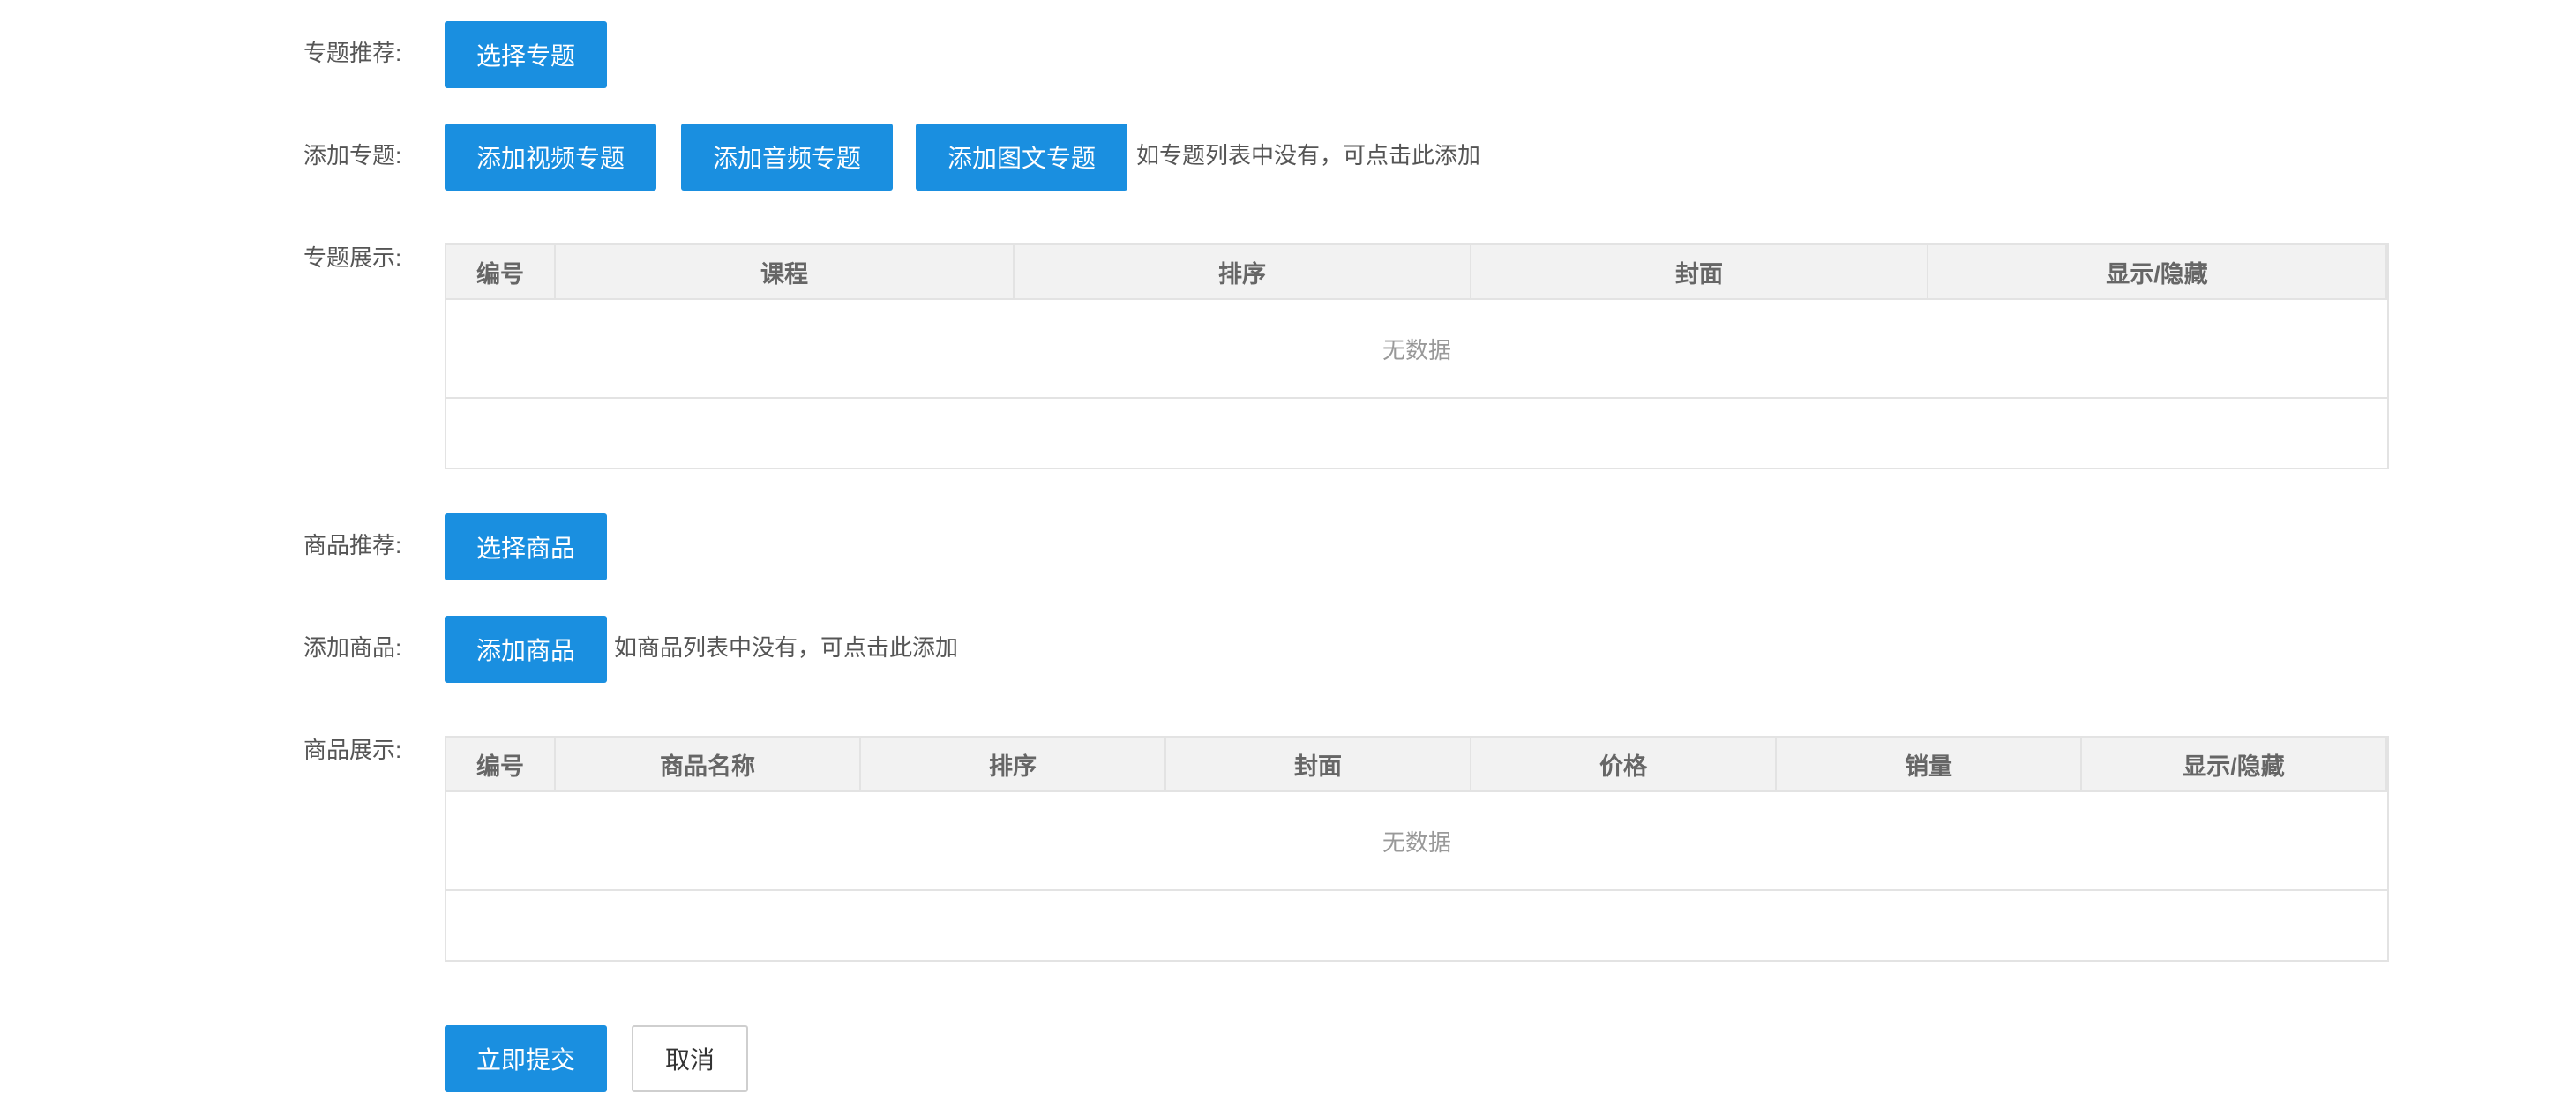 The image size is (2576, 1101). I want to click on add-product-label: 添加商品:, so click(353, 648).